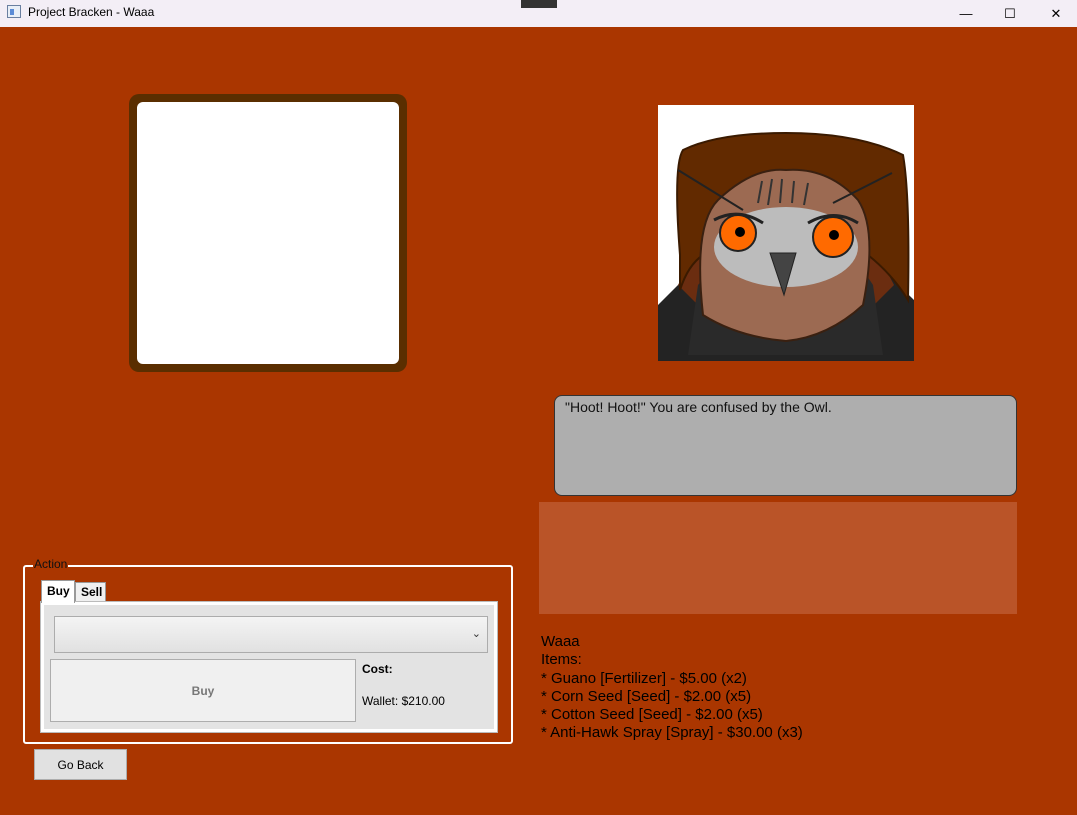 The image size is (1077, 815). I want to click on list-item: * Anti-Hawk Spray [Spray] - $30.00 (x3), so click(672, 733).